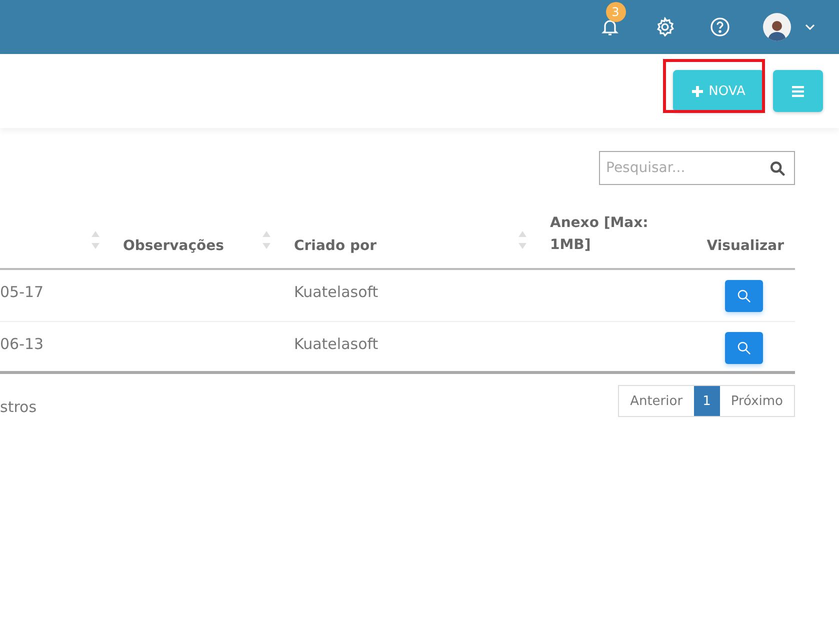 This screenshot has width=839, height=639. What do you see at coordinates (707, 401) in the screenshot?
I see `page-button: 1` at bounding box center [707, 401].